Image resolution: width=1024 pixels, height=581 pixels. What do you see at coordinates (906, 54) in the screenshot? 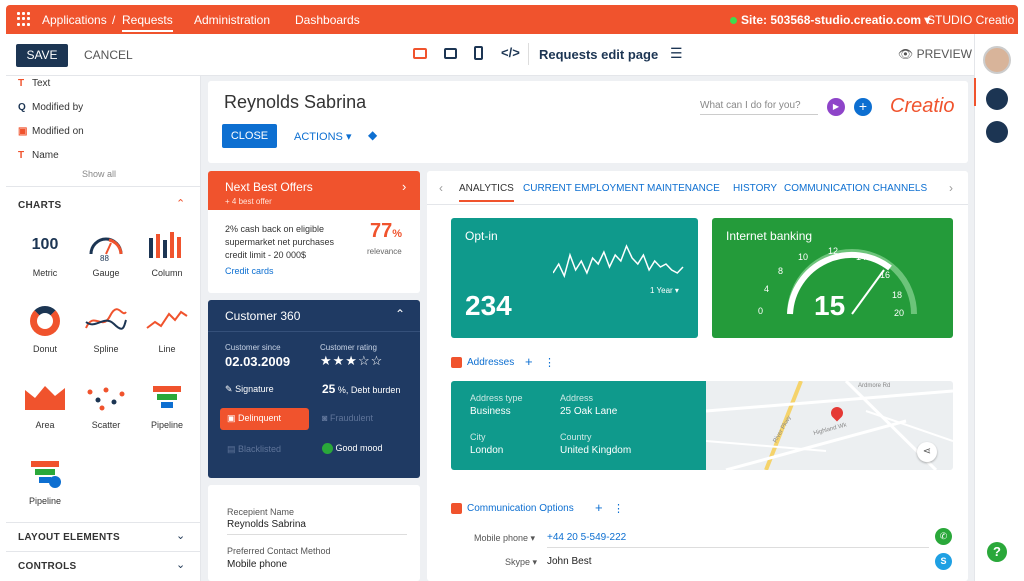
I see `eye-icon: 👁` at bounding box center [906, 54].